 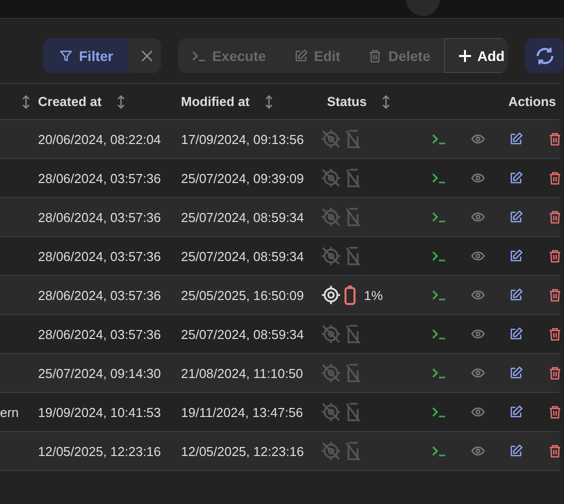 I want to click on column-header: Created at, so click(x=70, y=101).